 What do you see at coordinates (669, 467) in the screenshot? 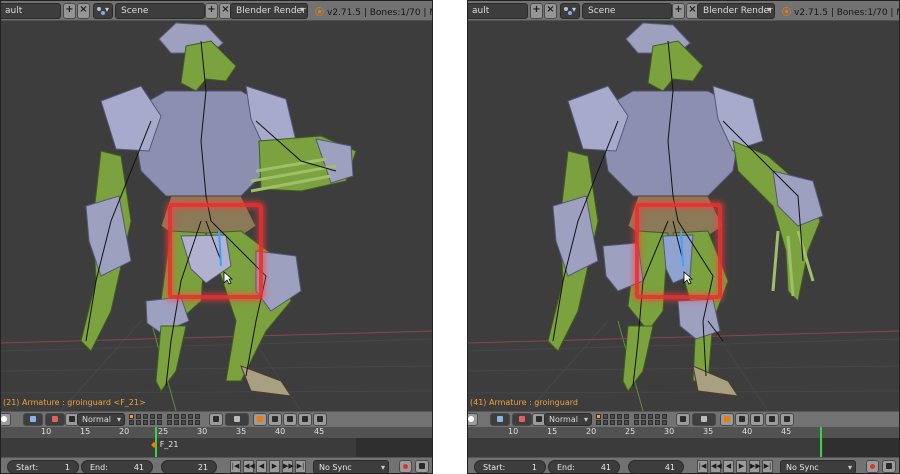
I see `current-frame-value: 41` at bounding box center [669, 467].